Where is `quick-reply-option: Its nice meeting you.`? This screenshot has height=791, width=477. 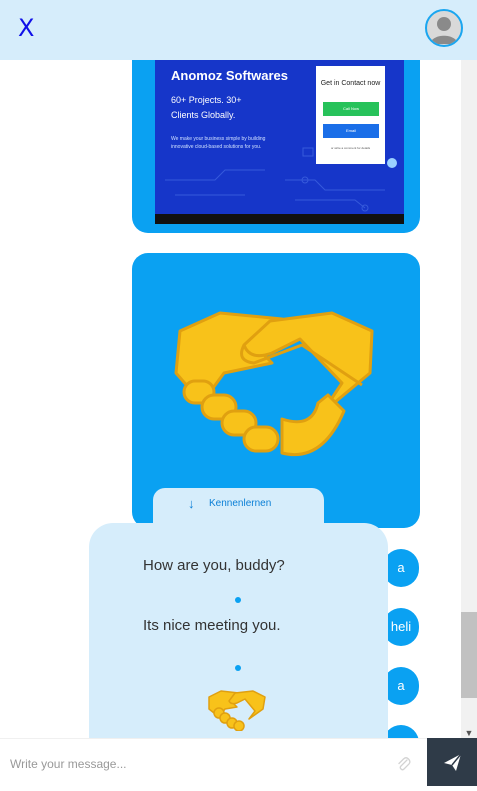 quick-reply-option: Its nice meeting you. is located at coordinates (212, 625).